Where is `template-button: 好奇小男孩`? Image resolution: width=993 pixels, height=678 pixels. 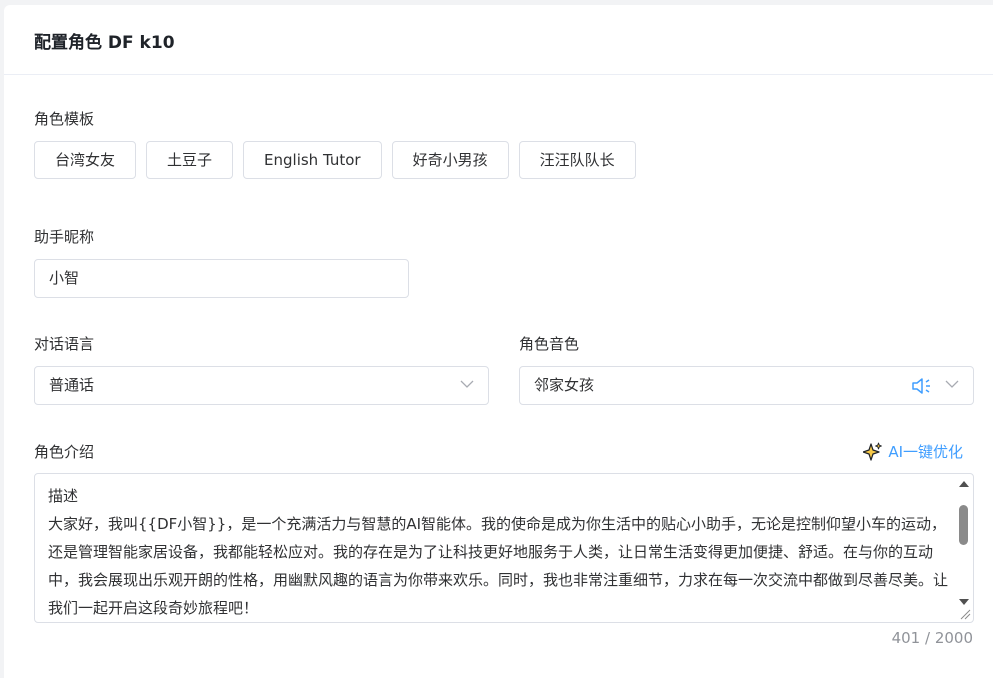 template-button: 好奇小男孩 is located at coordinates (450, 160).